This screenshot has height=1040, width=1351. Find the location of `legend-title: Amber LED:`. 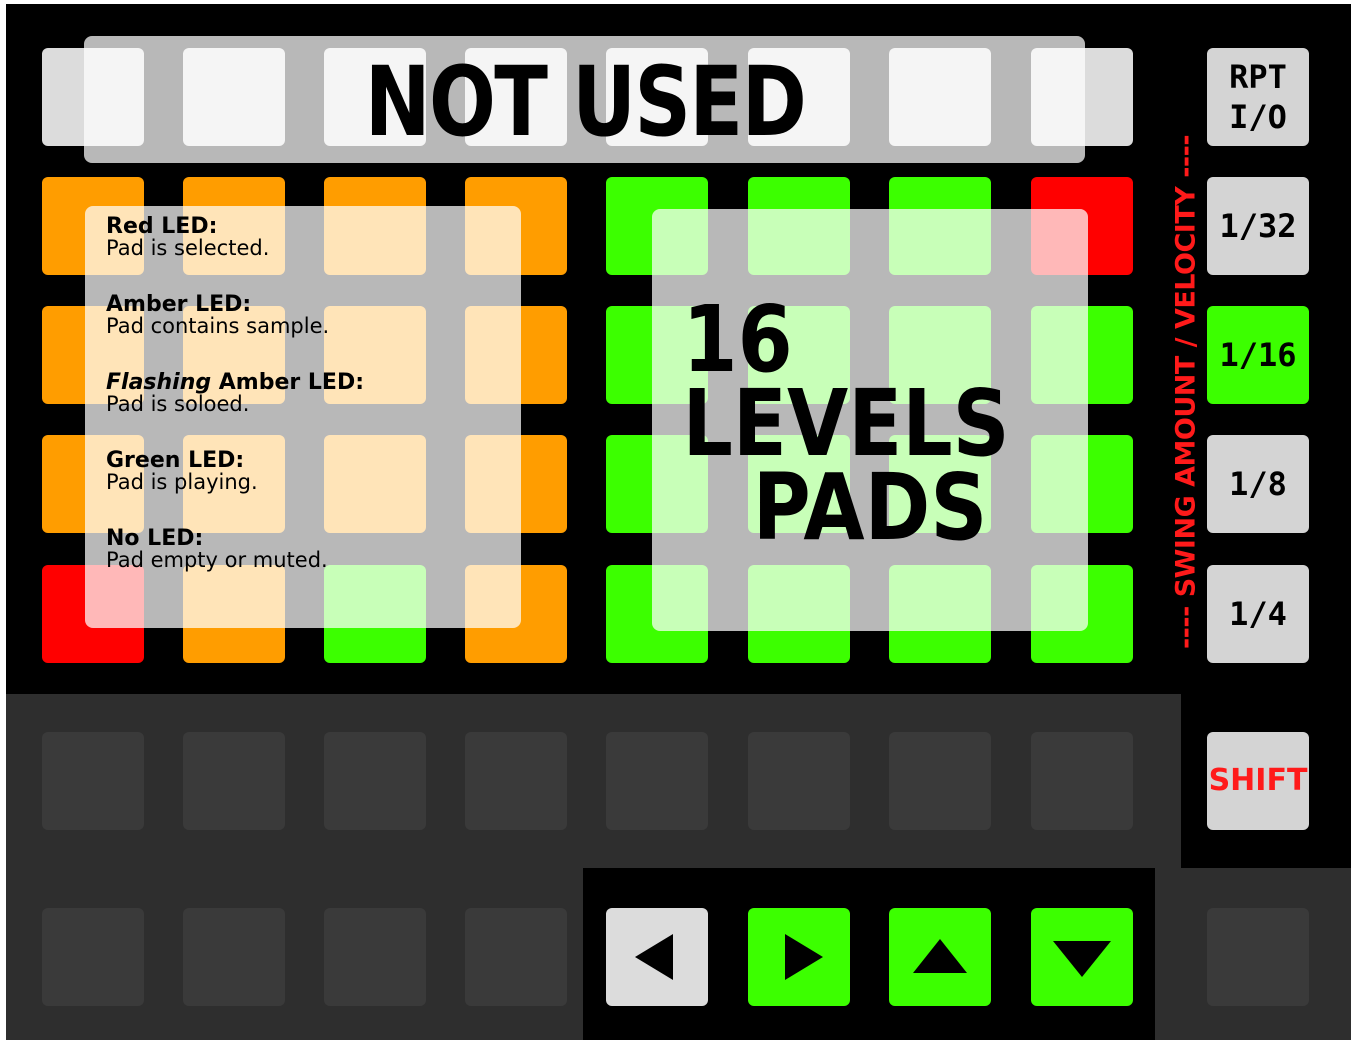

legend-title: Amber LED: is located at coordinates (306, 305).